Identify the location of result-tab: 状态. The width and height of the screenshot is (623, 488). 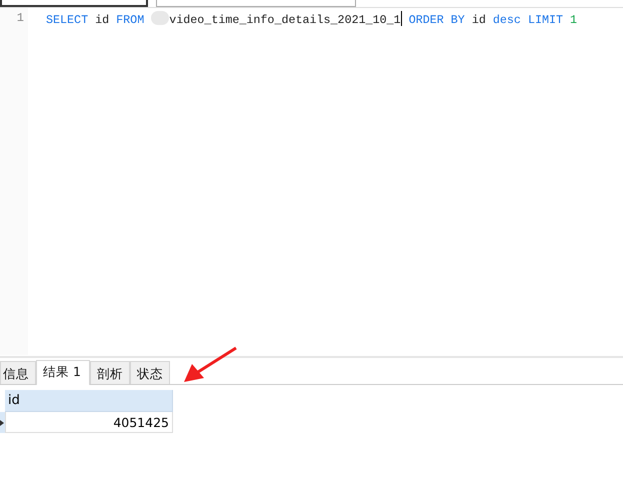
(150, 372).